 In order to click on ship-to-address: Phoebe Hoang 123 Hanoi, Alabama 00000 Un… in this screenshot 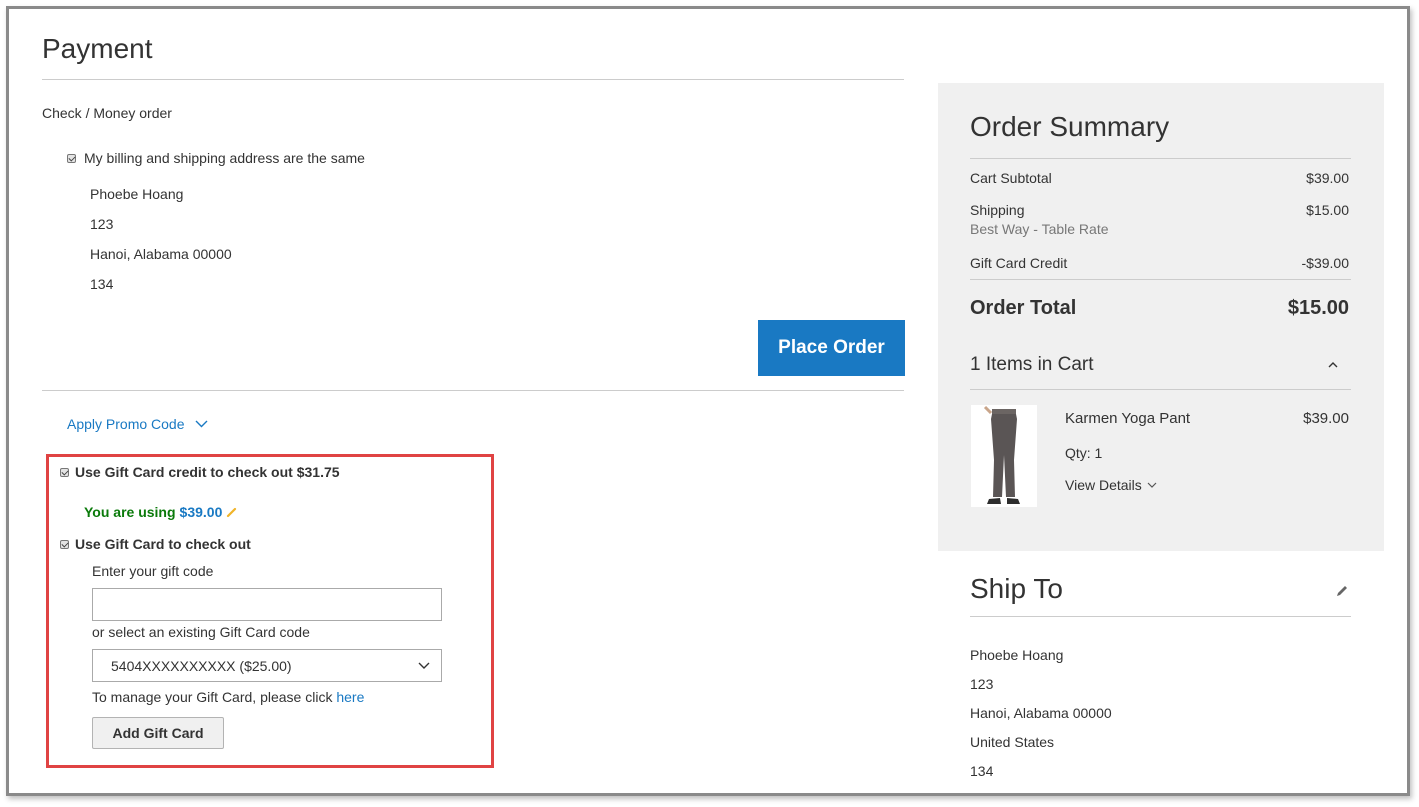, I will do `click(1041, 713)`.